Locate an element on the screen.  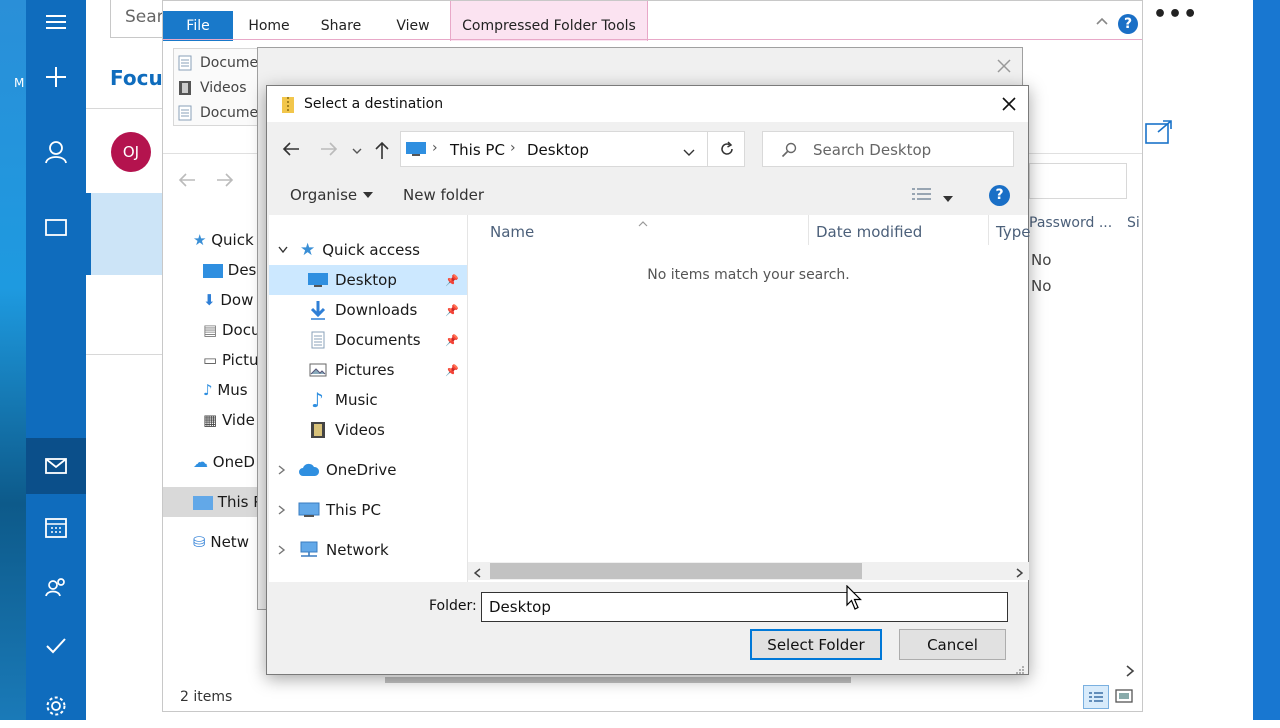
refresh-icon is located at coordinates (727, 151).